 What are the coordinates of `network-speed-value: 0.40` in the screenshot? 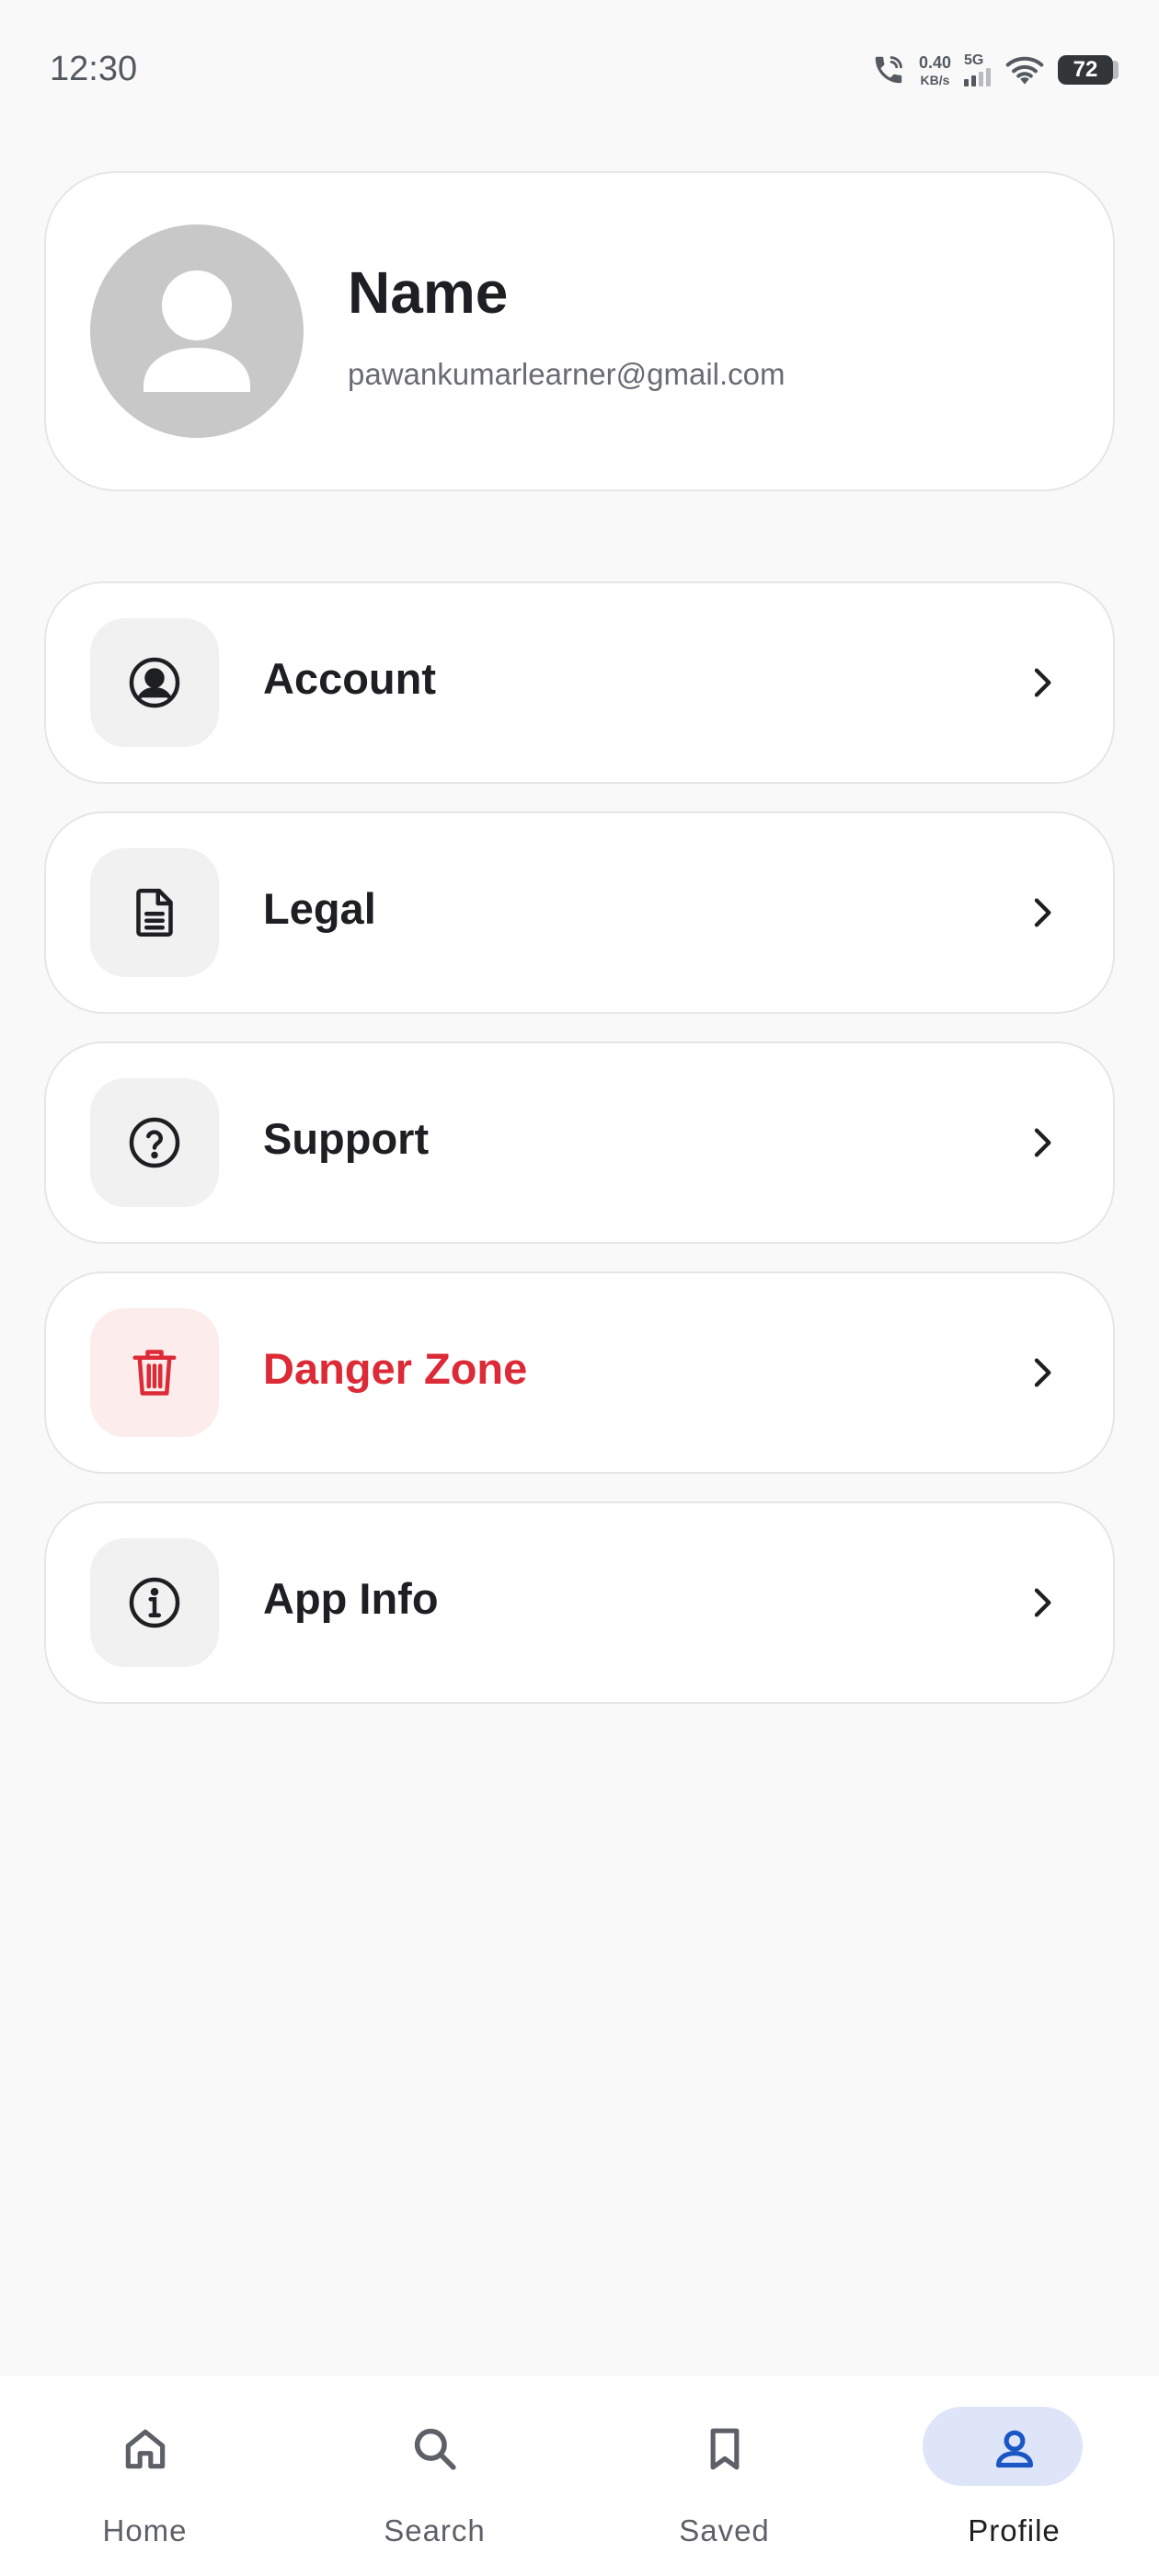 It's located at (934, 62).